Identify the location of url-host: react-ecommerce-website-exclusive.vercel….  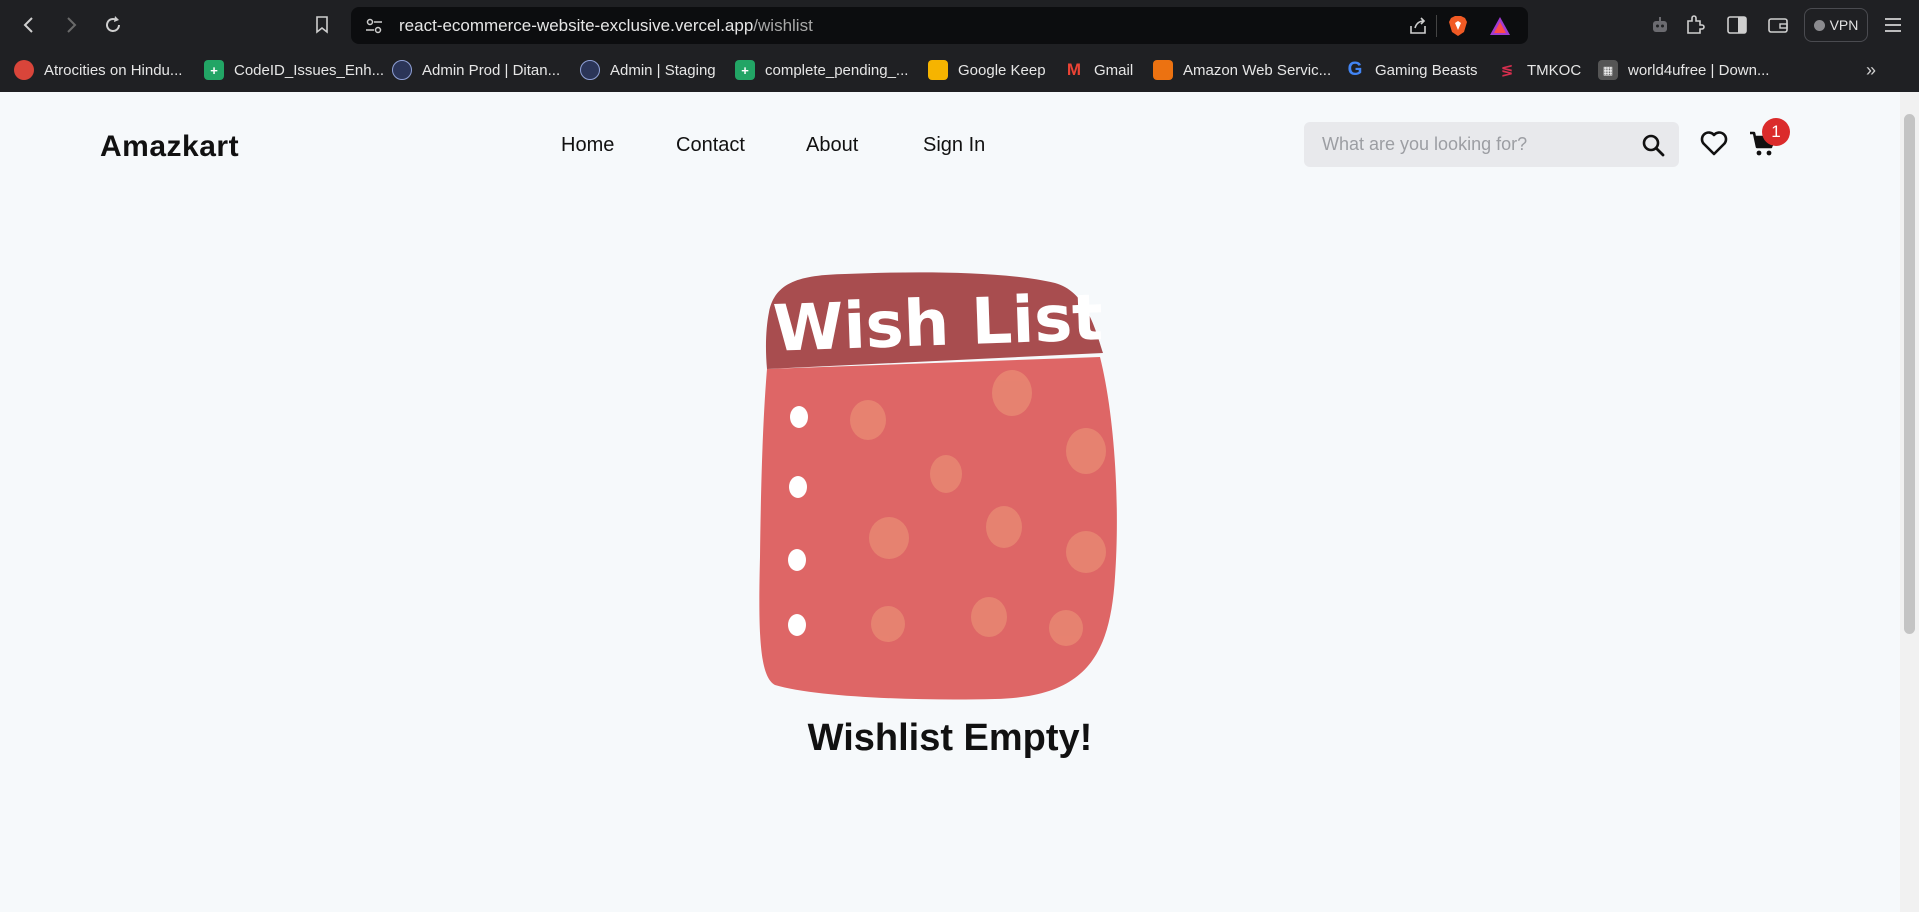
(576, 25).